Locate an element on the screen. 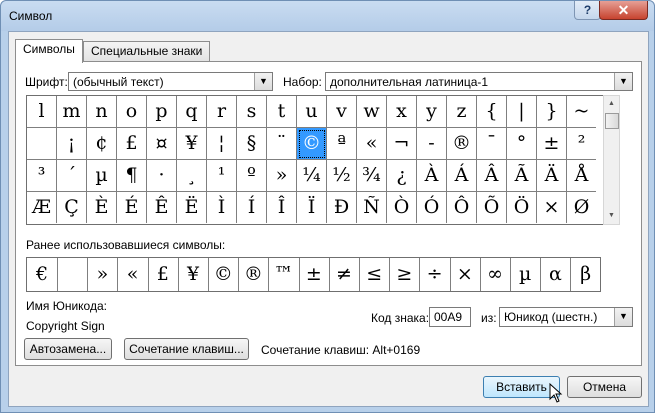 The height and width of the screenshot is (413, 655). symbol-cell: v is located at coordinates (342, 112).